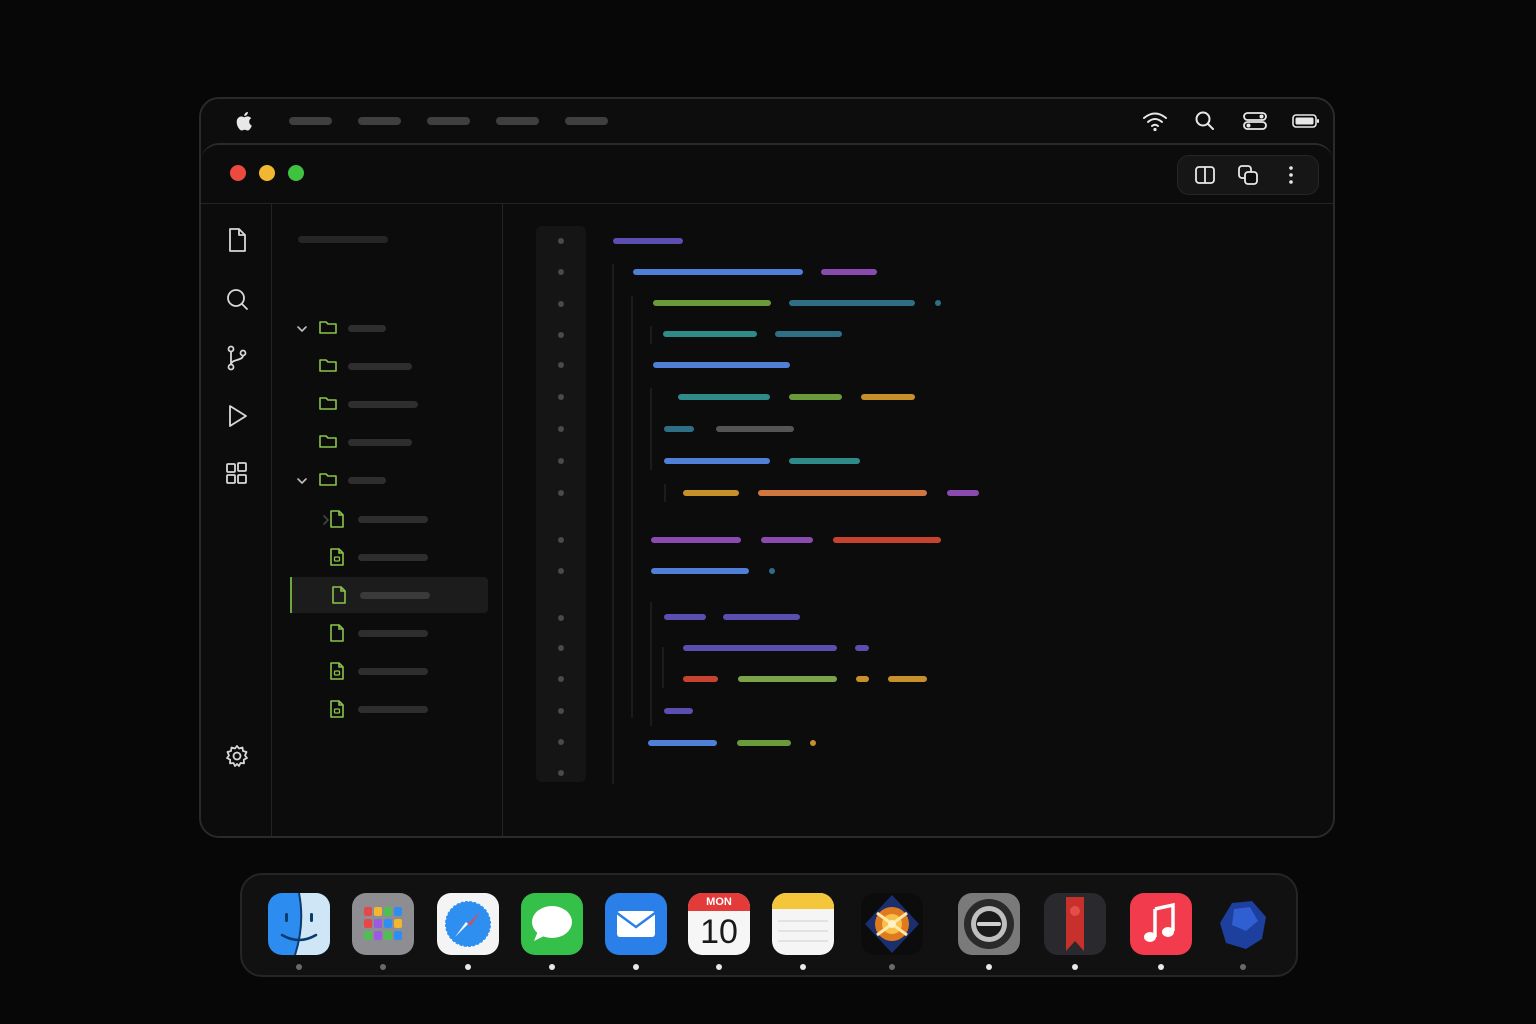  I want to click on dock-fractal-app-icon, so click(892, 924).